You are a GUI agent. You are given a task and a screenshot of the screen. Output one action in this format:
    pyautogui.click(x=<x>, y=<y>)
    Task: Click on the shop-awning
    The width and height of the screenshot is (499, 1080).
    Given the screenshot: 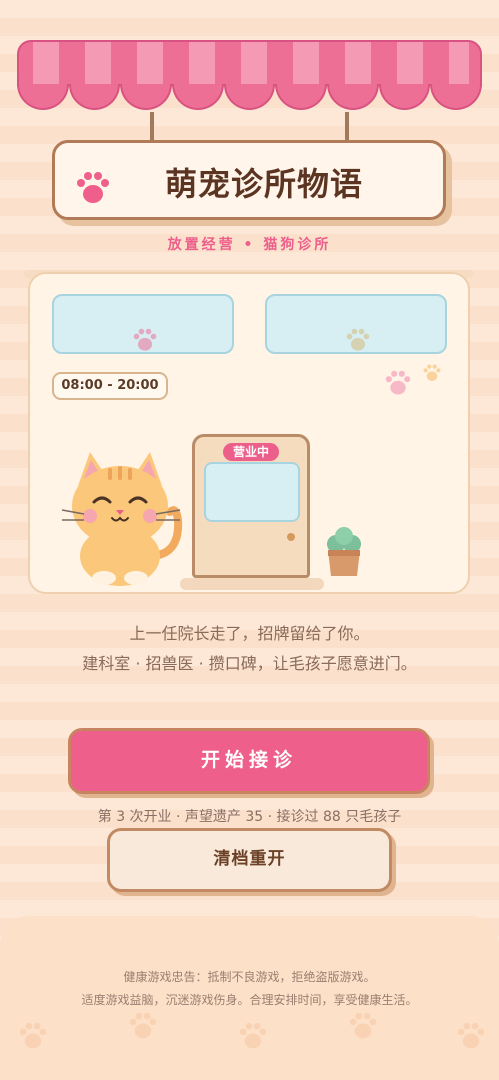 What is the action you would take?
    pyautogui.click(x=250, y=76)
    